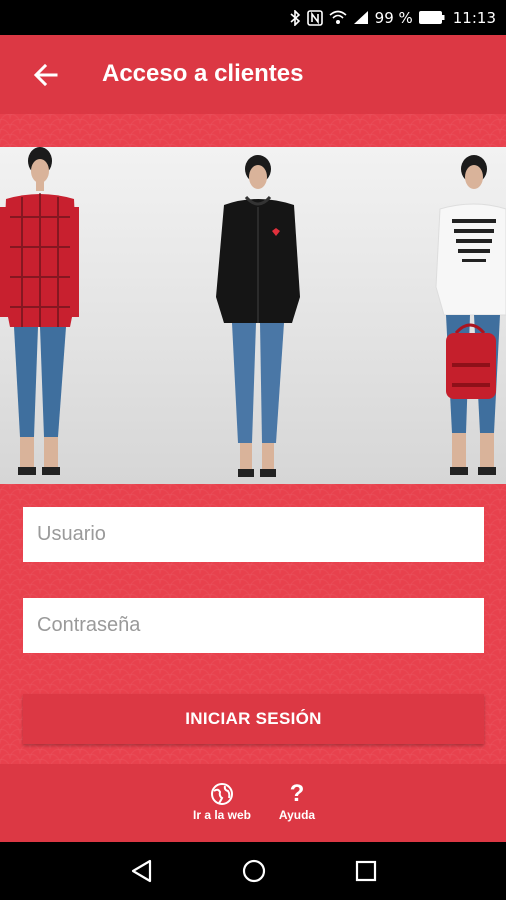 This screenshot has width=506, height=900. What do you see at coordinates (258, 316) in the screenshot?
I see `model-black-hoodie` at bounding box center [258, 316].